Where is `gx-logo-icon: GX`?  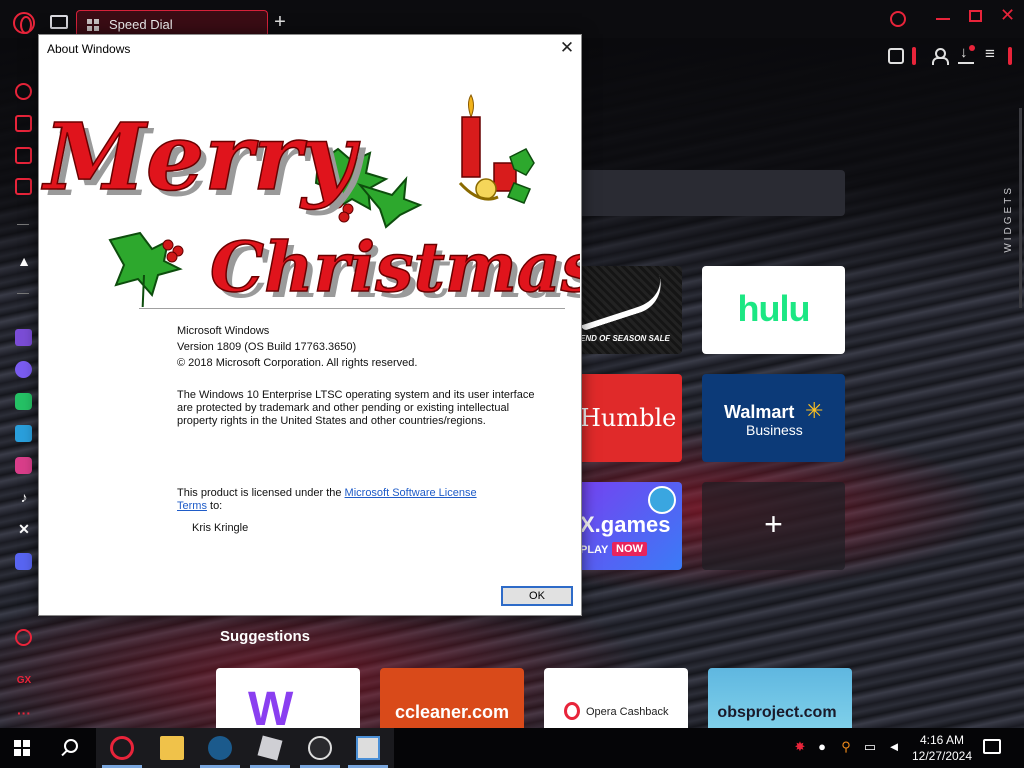 gx-logo-icon: GX is located at coordinates (24, 681).